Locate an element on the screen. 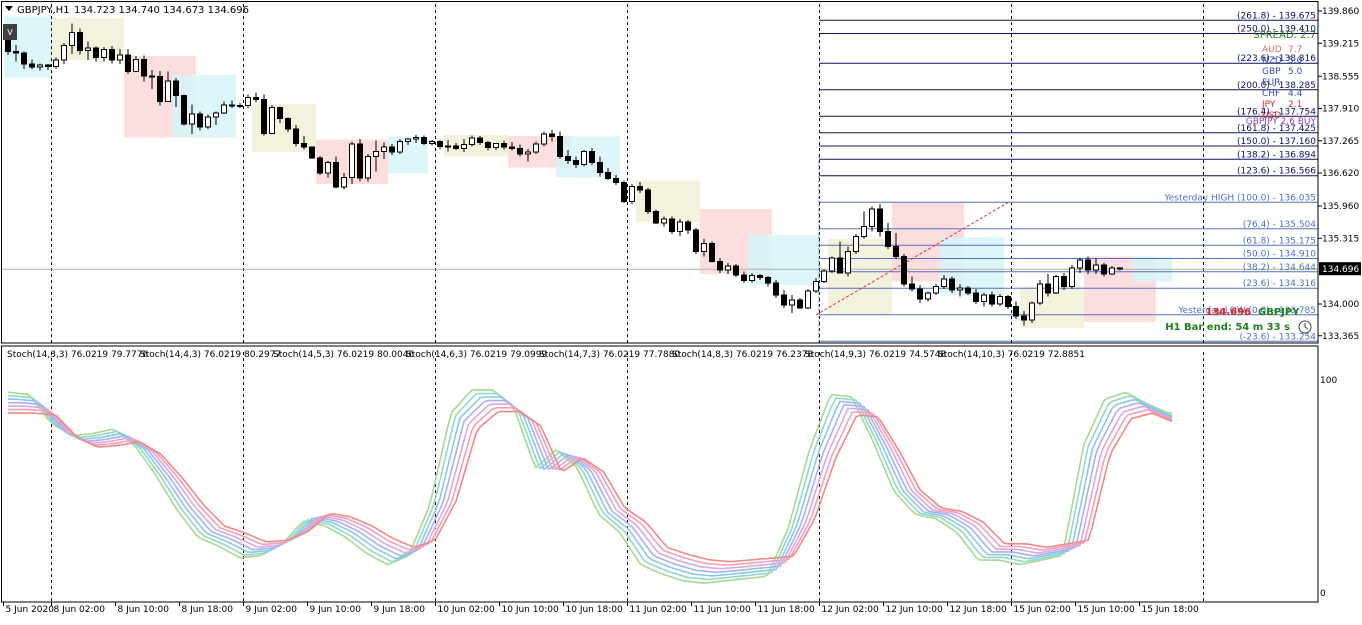 Image resolution: width=1362 pixels, height=625 pixels. time-label: 12 Jun 18:00 is located at coordinates (978, 610).